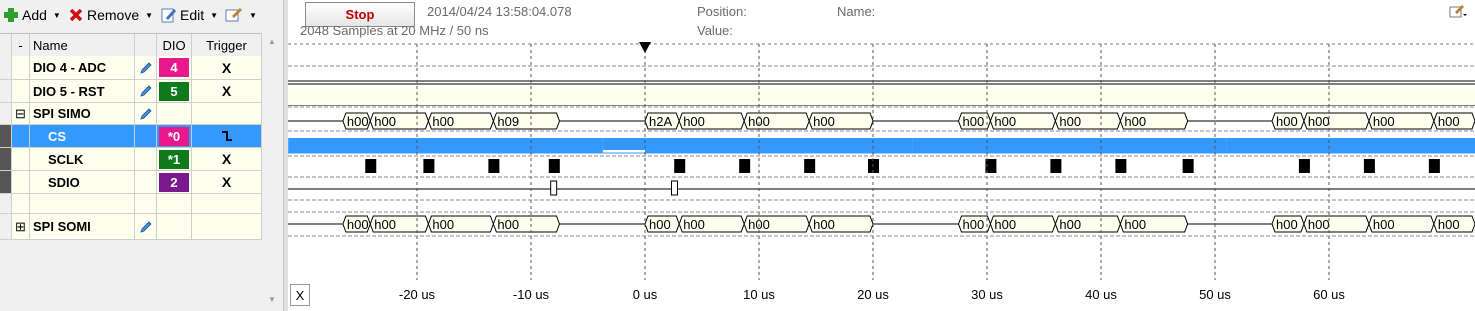 This screenshot has height=311, width=1475. I want to click on time-tick-label: 60 us, so click(1329, 294).